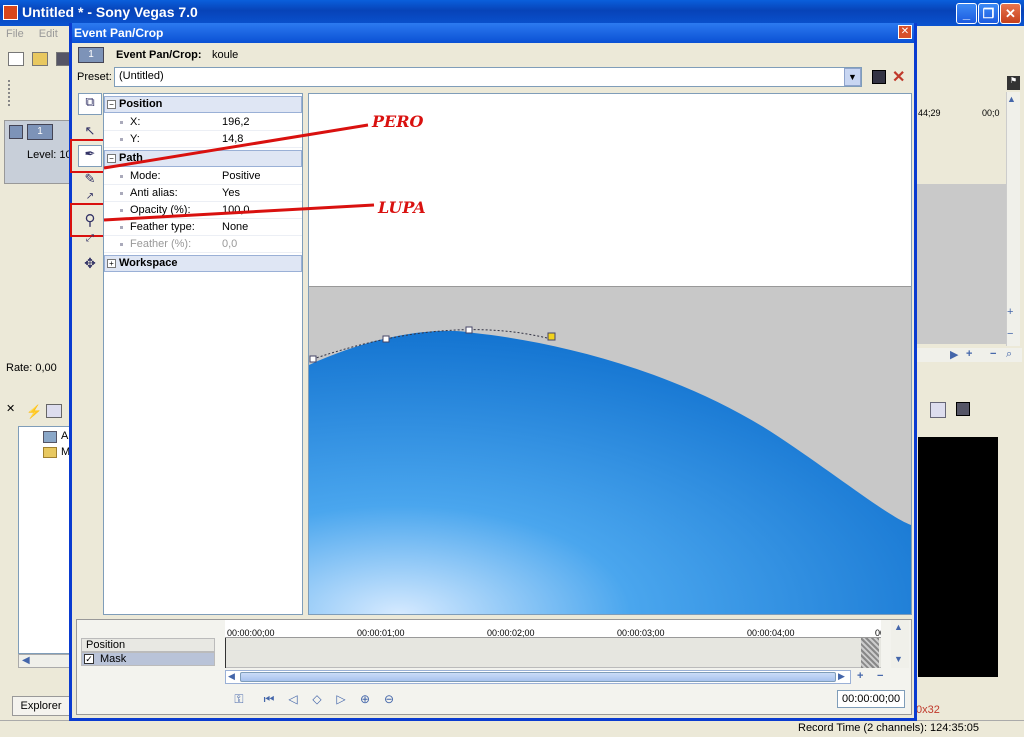  I want to click on annotation-pen-label: PERO, so click(398, 121).